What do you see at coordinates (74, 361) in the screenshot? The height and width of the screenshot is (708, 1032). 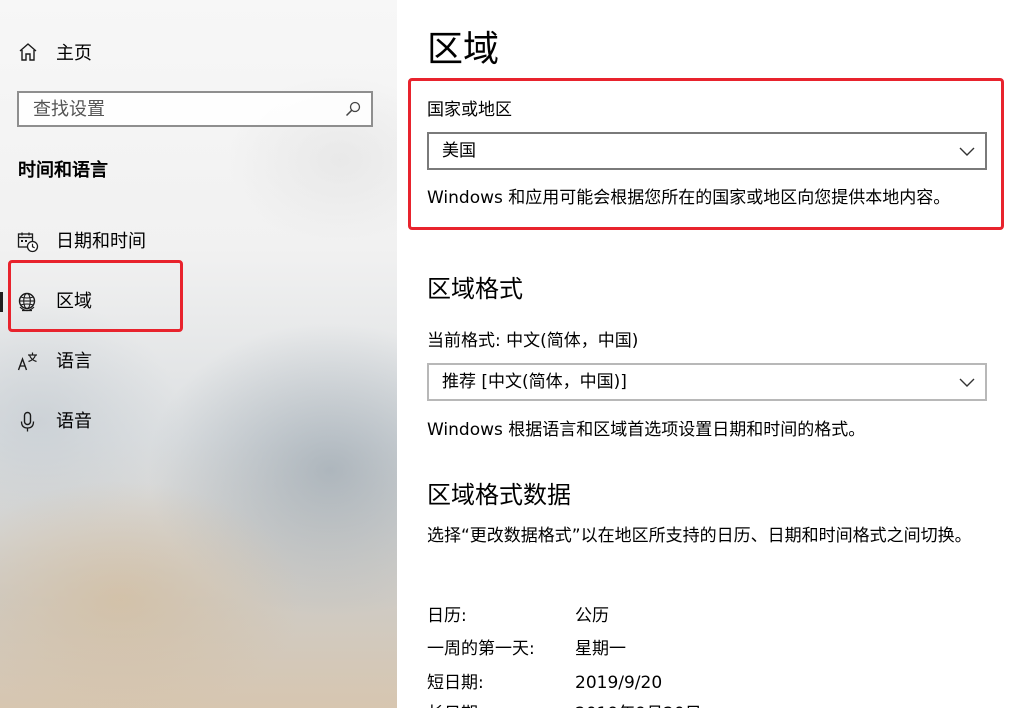 I see `sidebar-item-label: 语言` at bounding box center [74, 361].